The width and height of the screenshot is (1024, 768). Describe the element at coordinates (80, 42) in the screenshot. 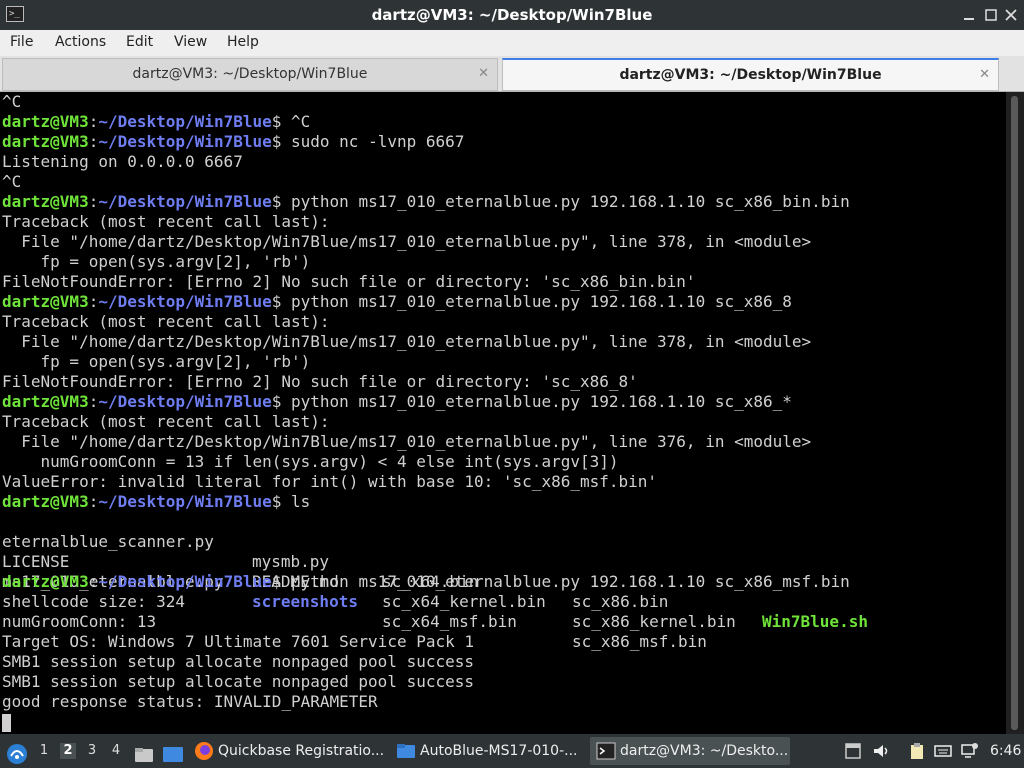

I see `menu-actions: Actions` at that location.